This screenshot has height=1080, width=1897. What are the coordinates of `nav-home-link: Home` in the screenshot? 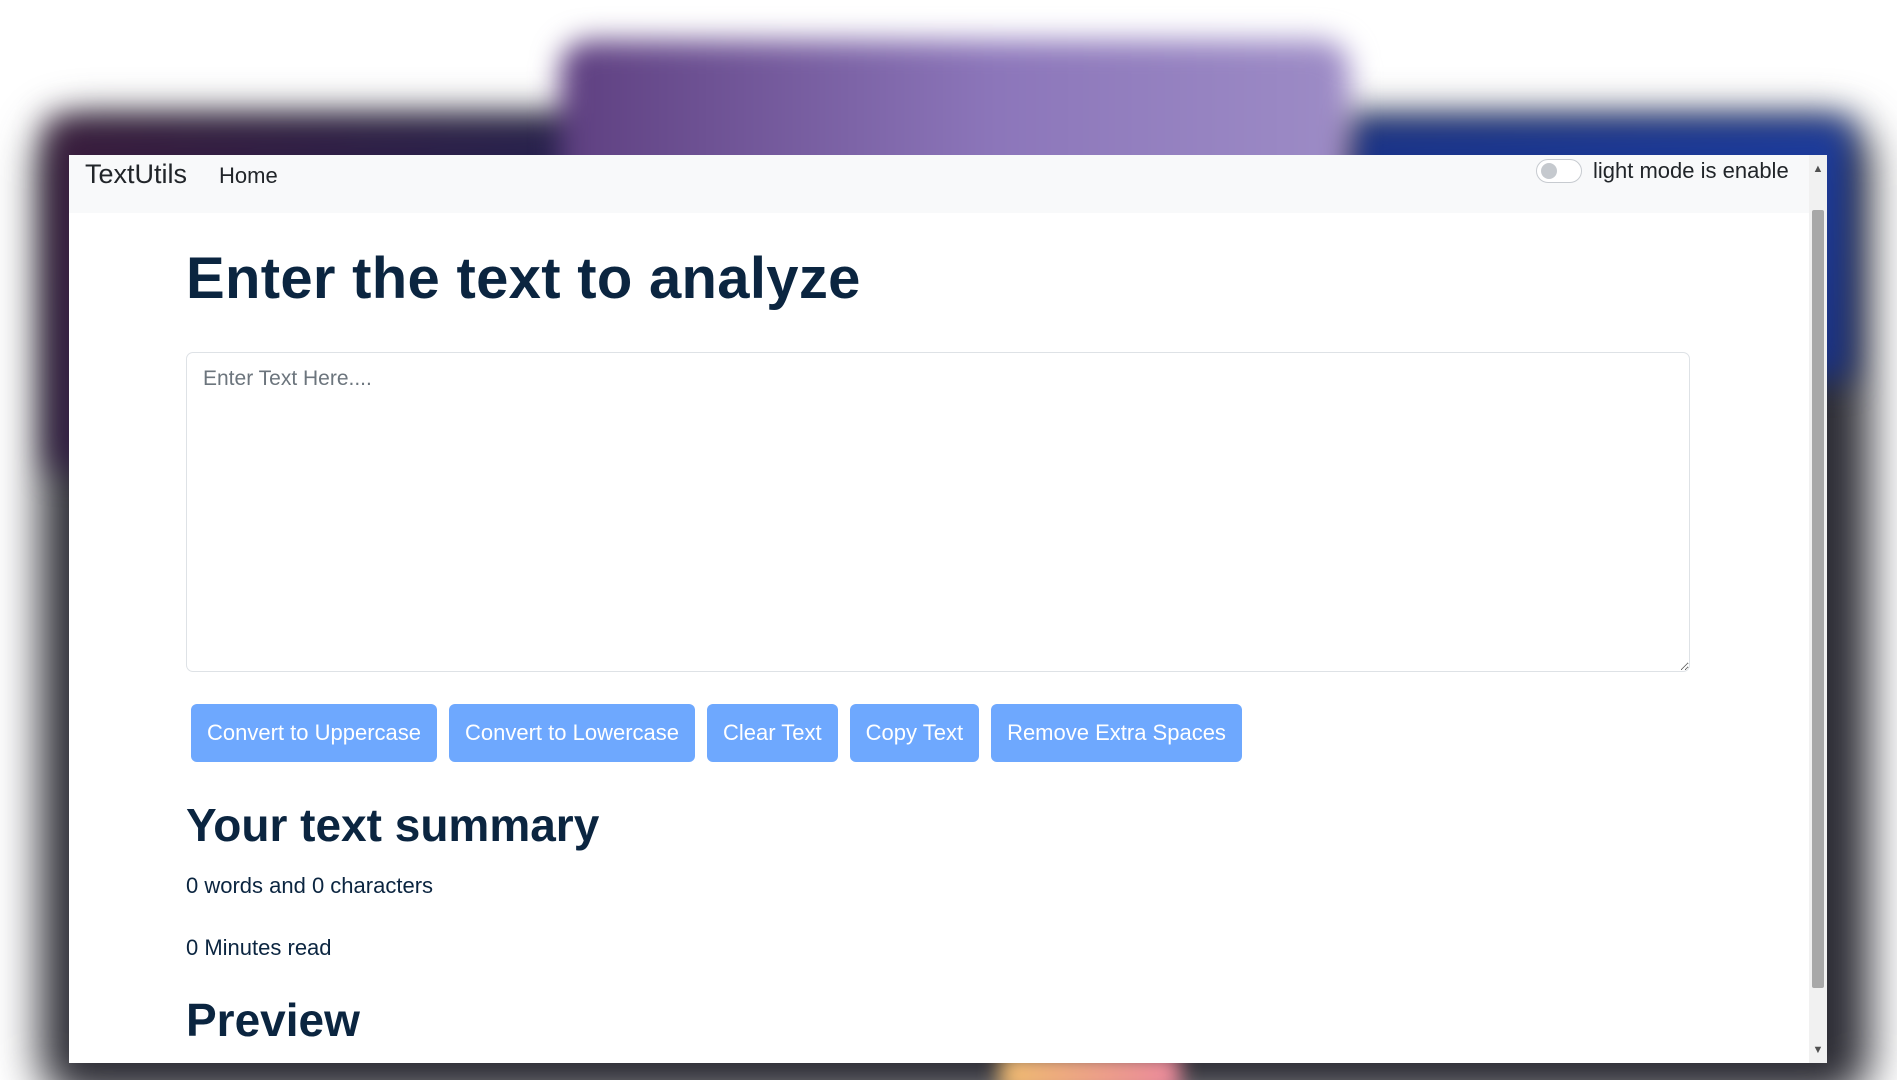 It's located at (248, 176).